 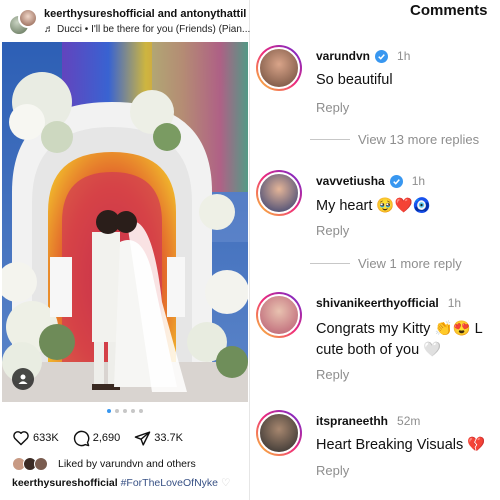 I want to click on view-more-replies-button: View 13 more replies, so click(x=394, y=139).